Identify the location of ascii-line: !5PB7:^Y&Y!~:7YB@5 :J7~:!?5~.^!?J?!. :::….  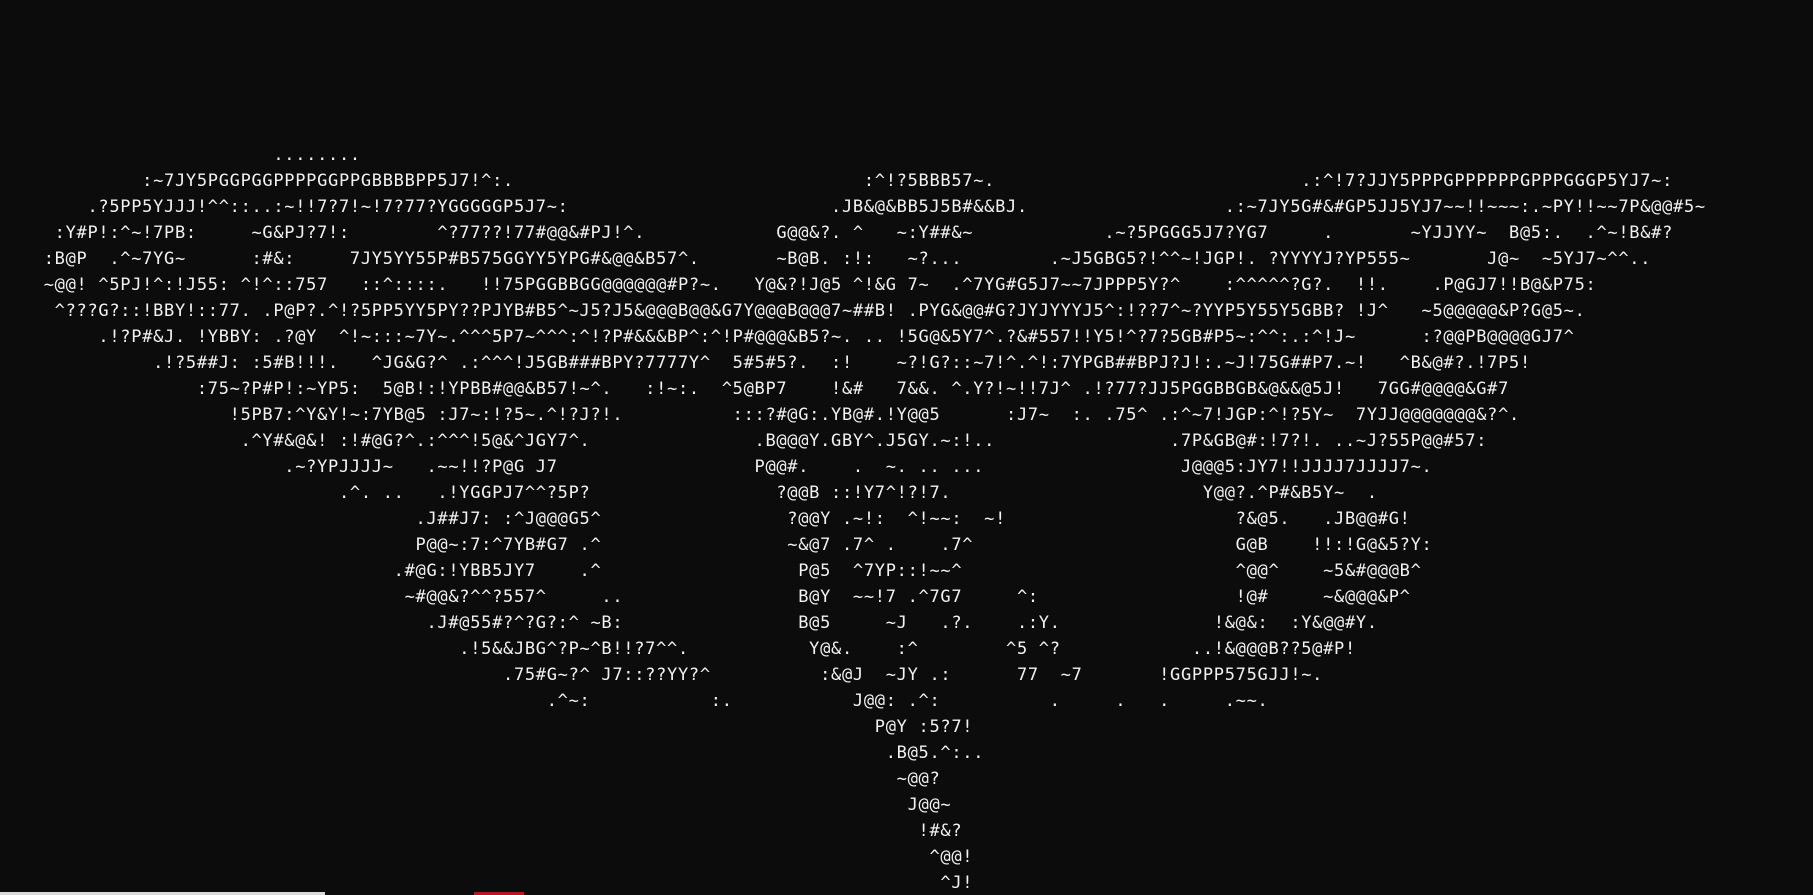
(760, 415).